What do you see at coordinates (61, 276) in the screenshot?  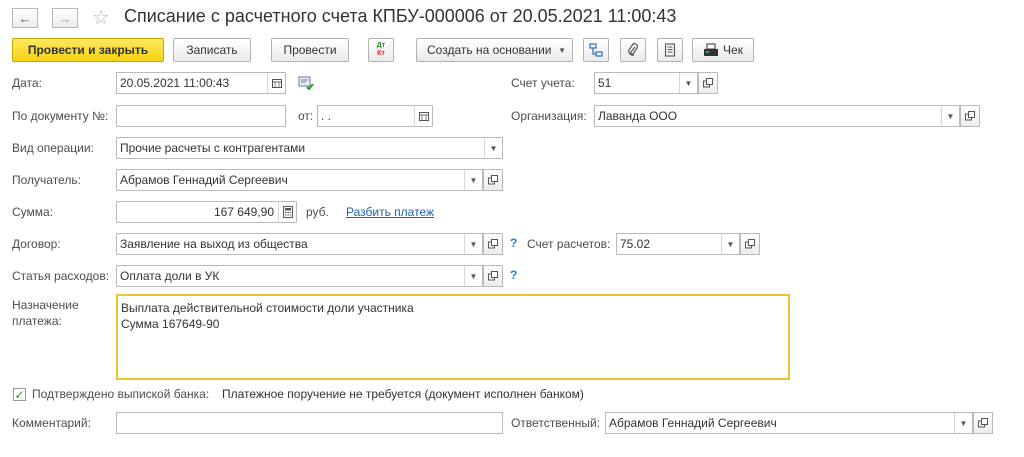 I see `expense-item-label: Статья расходов:` at bounding box center [61, 276].